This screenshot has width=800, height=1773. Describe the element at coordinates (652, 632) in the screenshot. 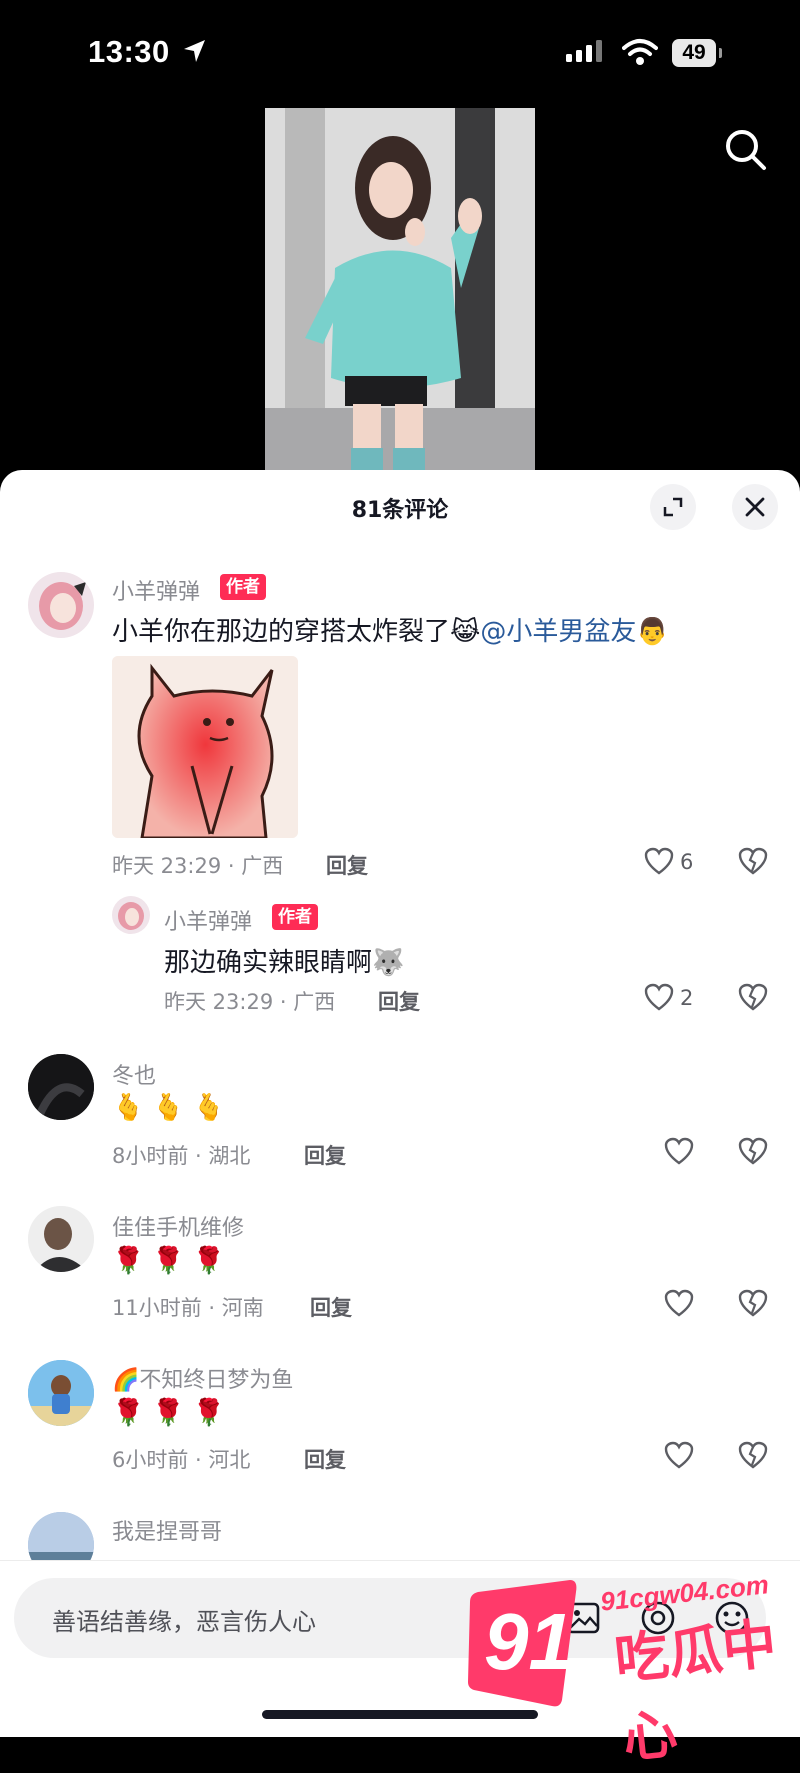

I see `man-emoji: 👨` at that location.